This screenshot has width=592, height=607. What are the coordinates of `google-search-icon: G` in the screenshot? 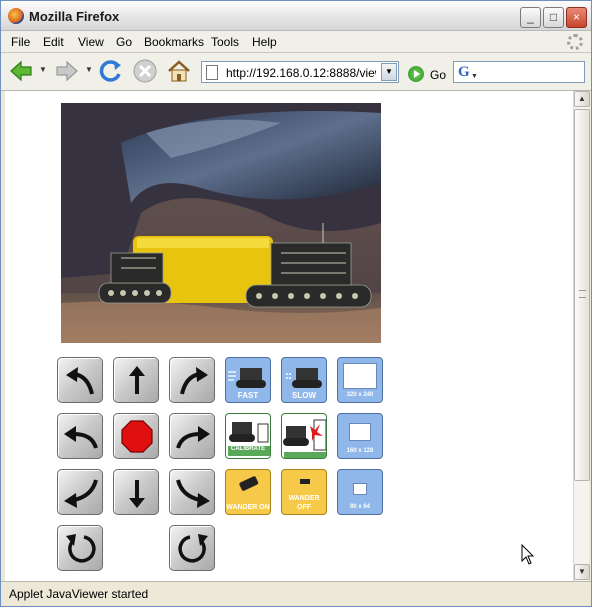 It's located at (464, 72).